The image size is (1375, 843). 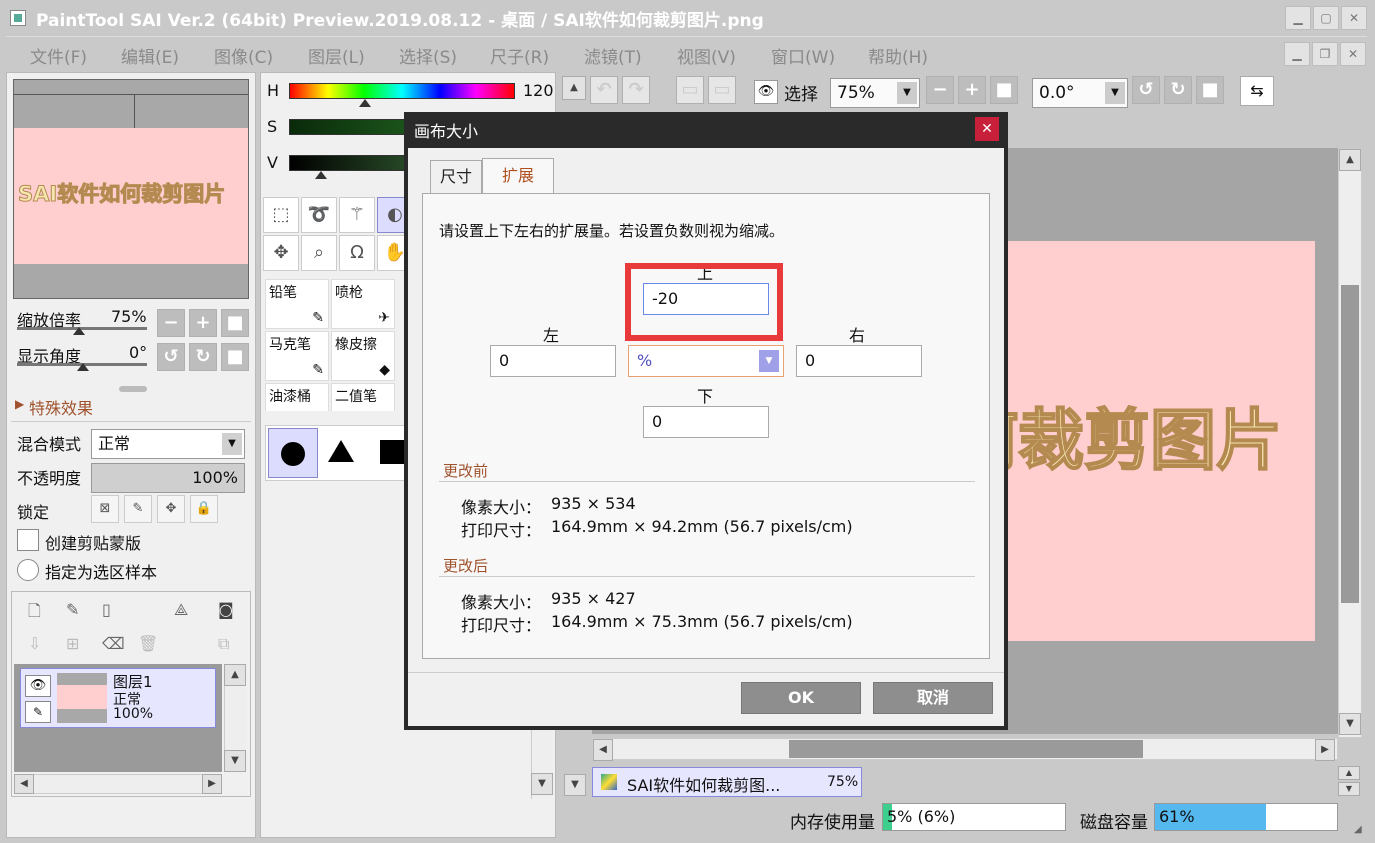 I want to click on delete-layer-icon: 🗑, so click(x=148, y=643).